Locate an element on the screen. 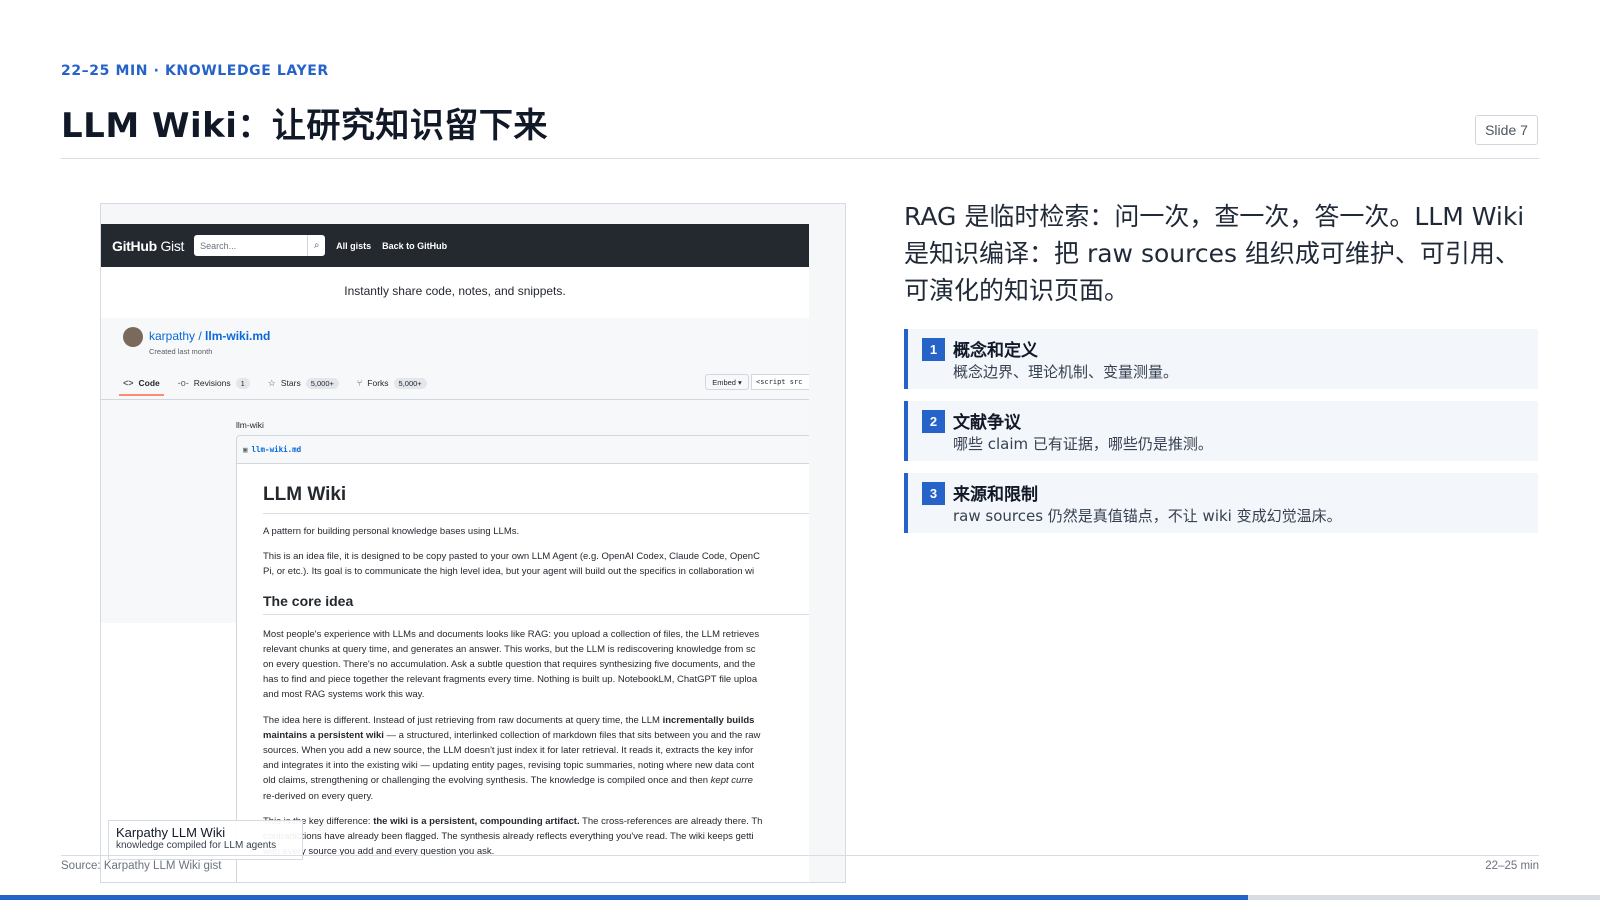 This screenshot has height=900, width=1600. header-divider is located at coordinates (800, 158).